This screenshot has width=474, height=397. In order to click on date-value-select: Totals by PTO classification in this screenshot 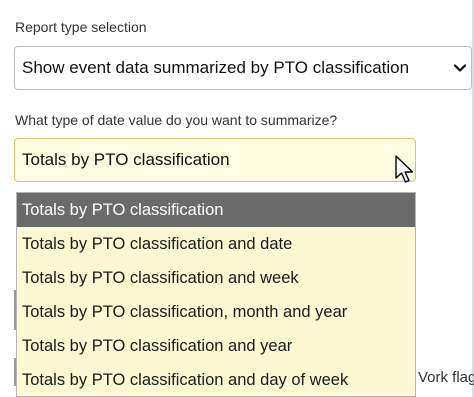, I will do `click(215, 160)`.